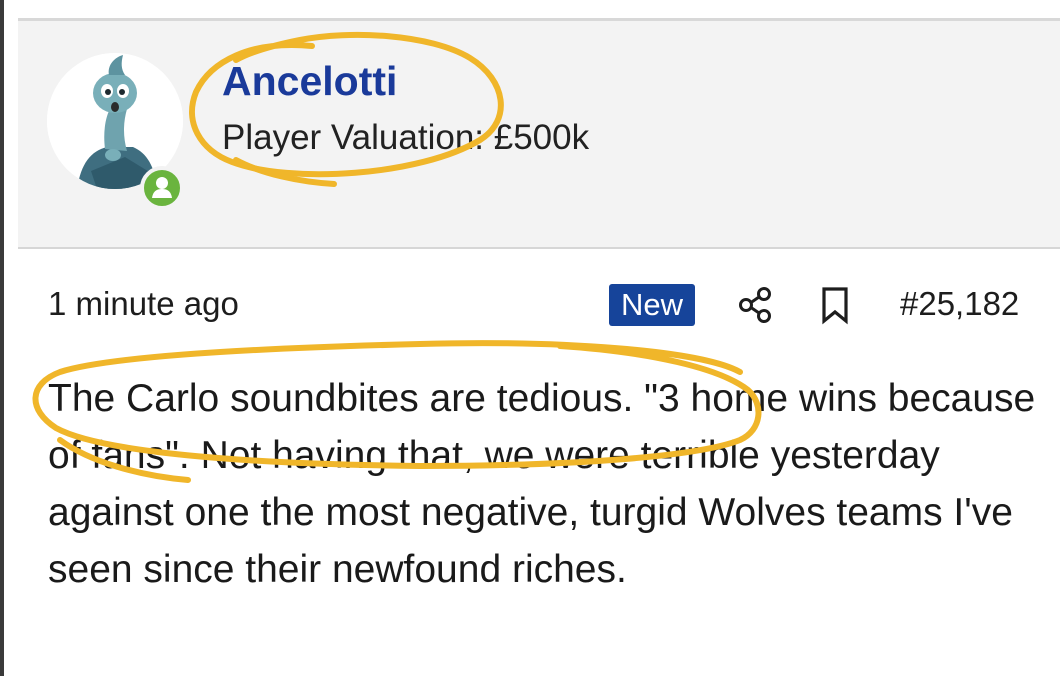  I want to click on share-icon, so click(756, 305).